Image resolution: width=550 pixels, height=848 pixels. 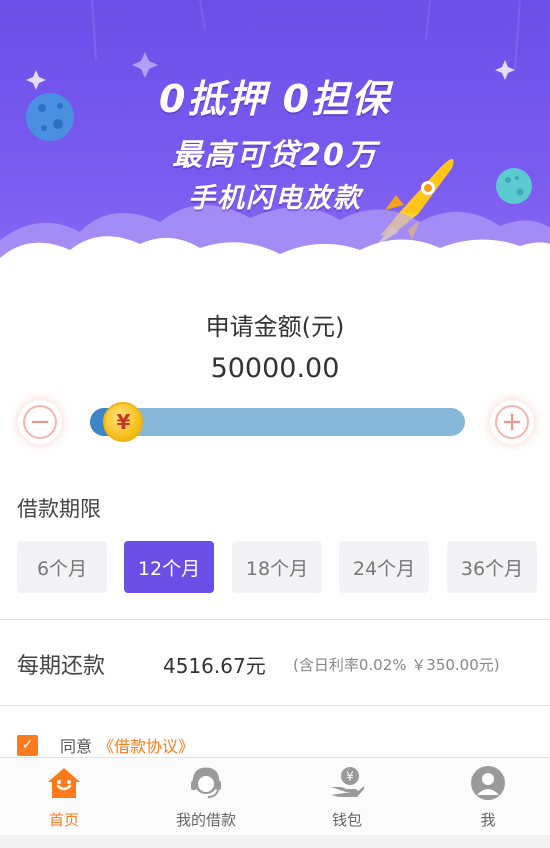 I want to click on decrease-amount-button: −, so click(x=40, y=422).